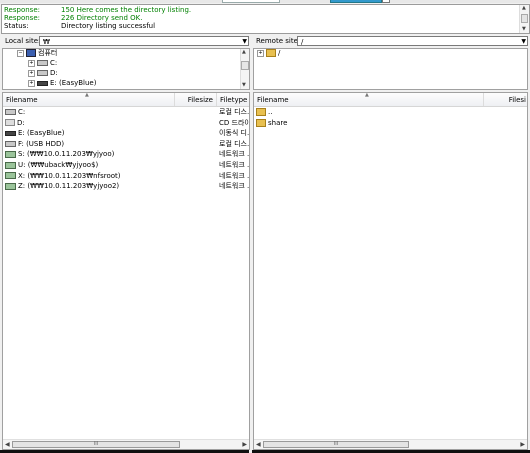  What do you see at coordinates (22, 112) in the screenshot?
I see `file-name: C:` at bounding box center [22, 112].